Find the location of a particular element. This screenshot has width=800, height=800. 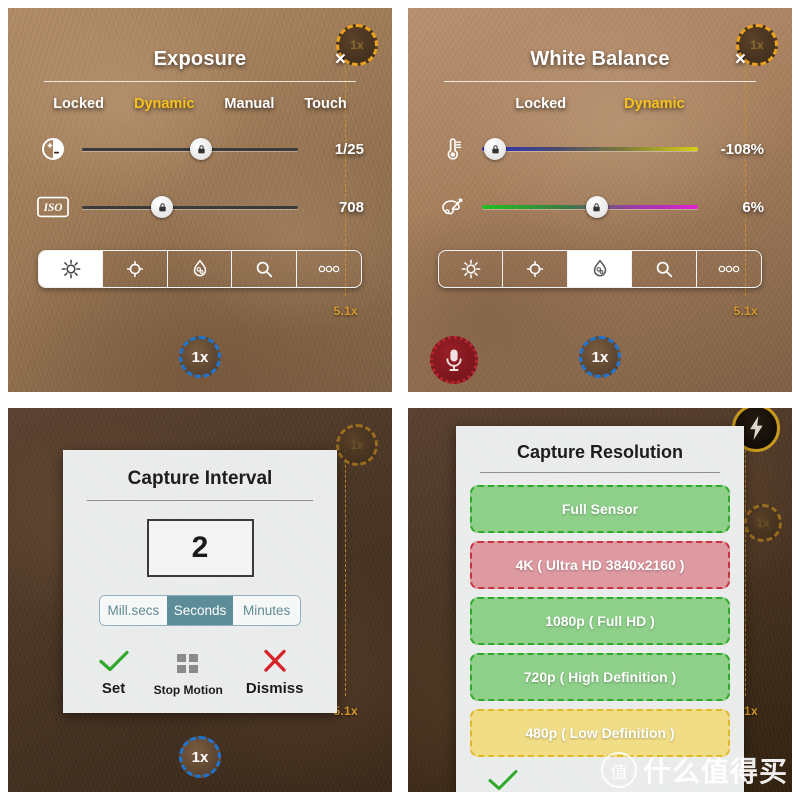

interval-unit-selector: Mill.secs Seconds Minutes is located at coordinates (200, 610).